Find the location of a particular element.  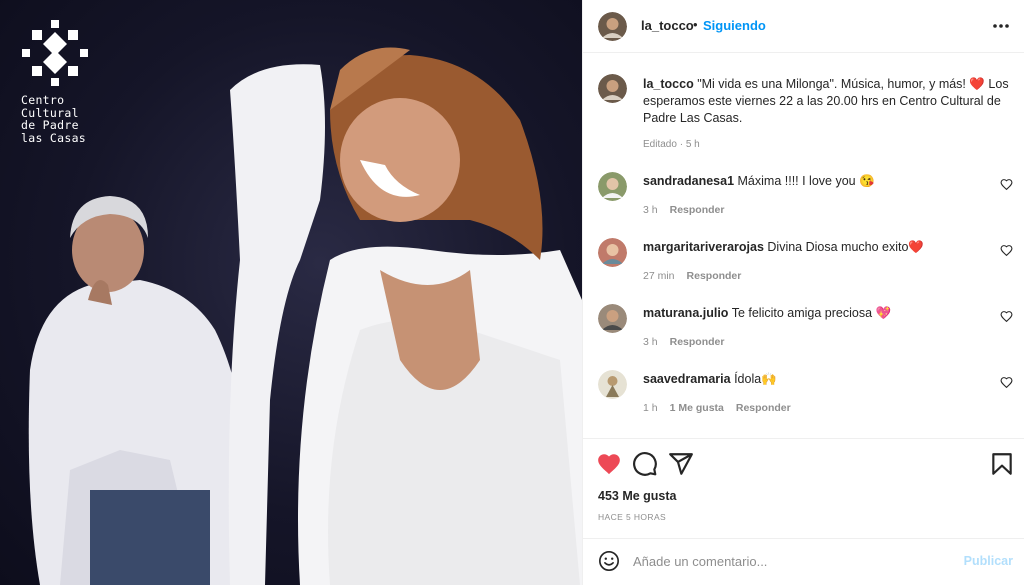

man-figure is located at coordinates (141, 390).